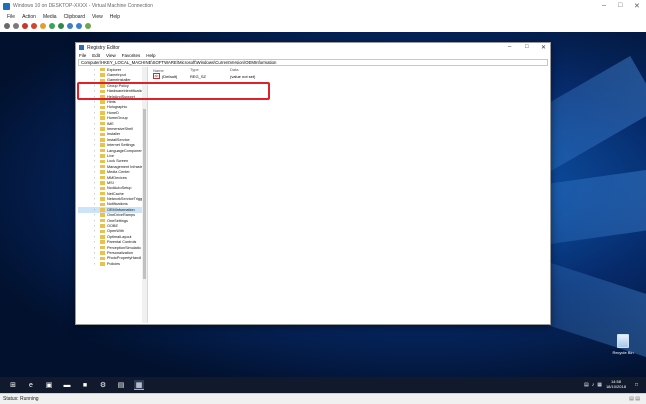  What do you see at coordinates (43, 26) in the screenshot?
I see `save-icon` at bounding box center [43, 26].